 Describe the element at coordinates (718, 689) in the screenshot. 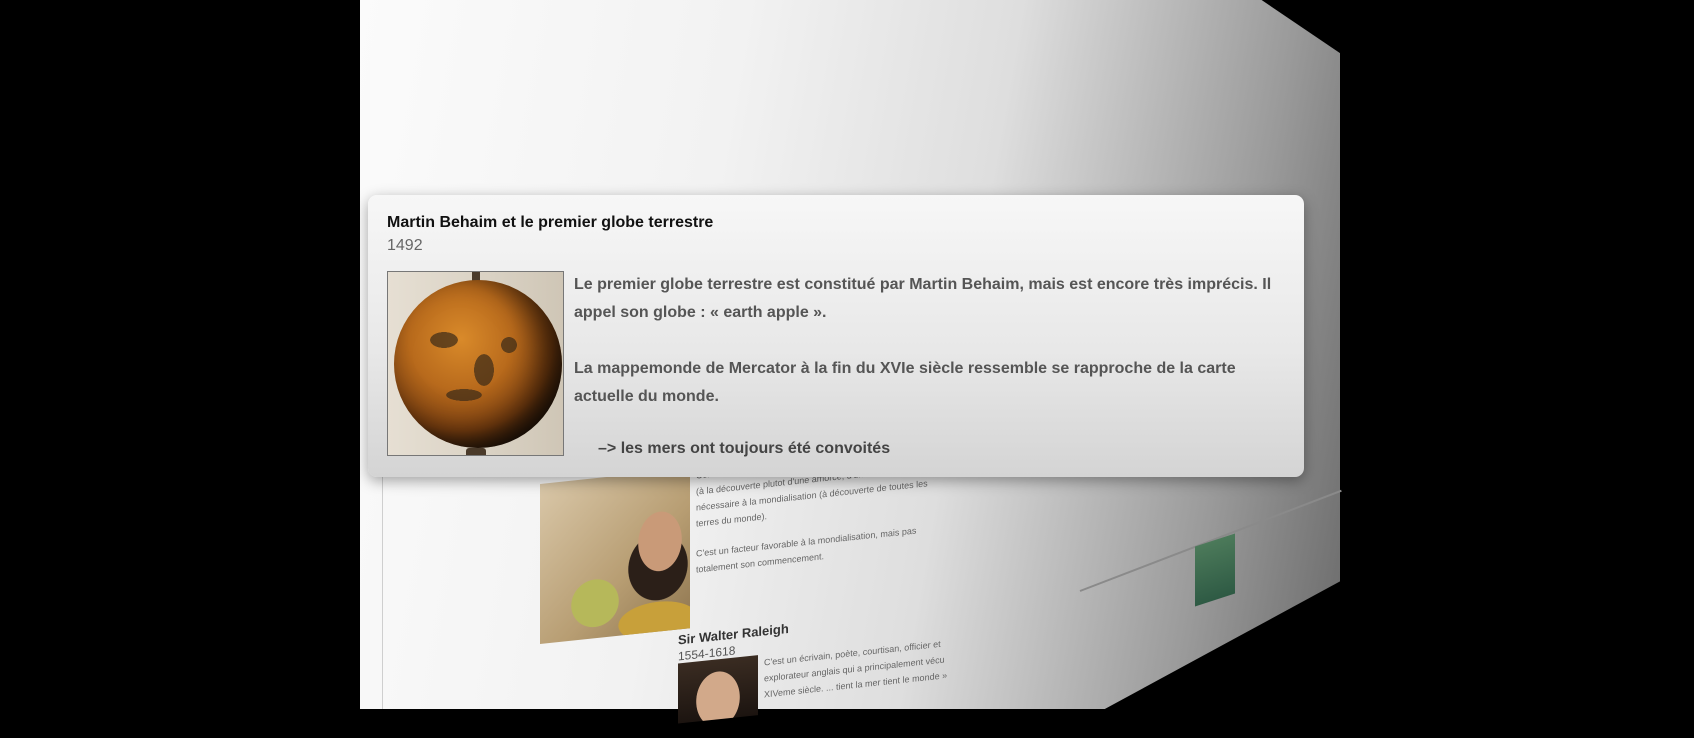

I see `raleigh-portrait` at that location.